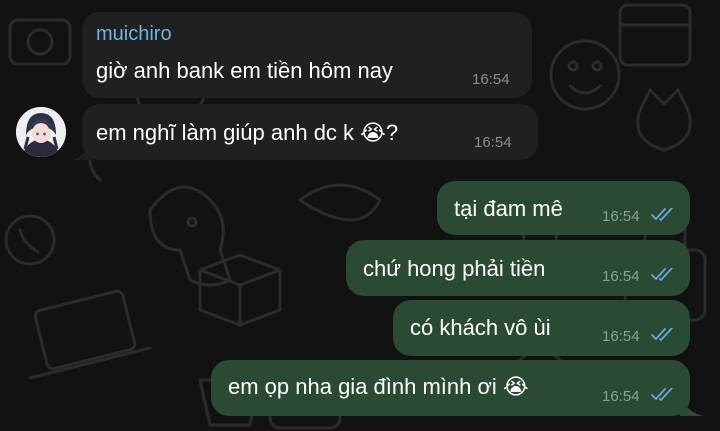 The image size is (720, 431). I want to click on message-text: em nghĩ làm giúp anh dc k 😭?, so click(247, 133).